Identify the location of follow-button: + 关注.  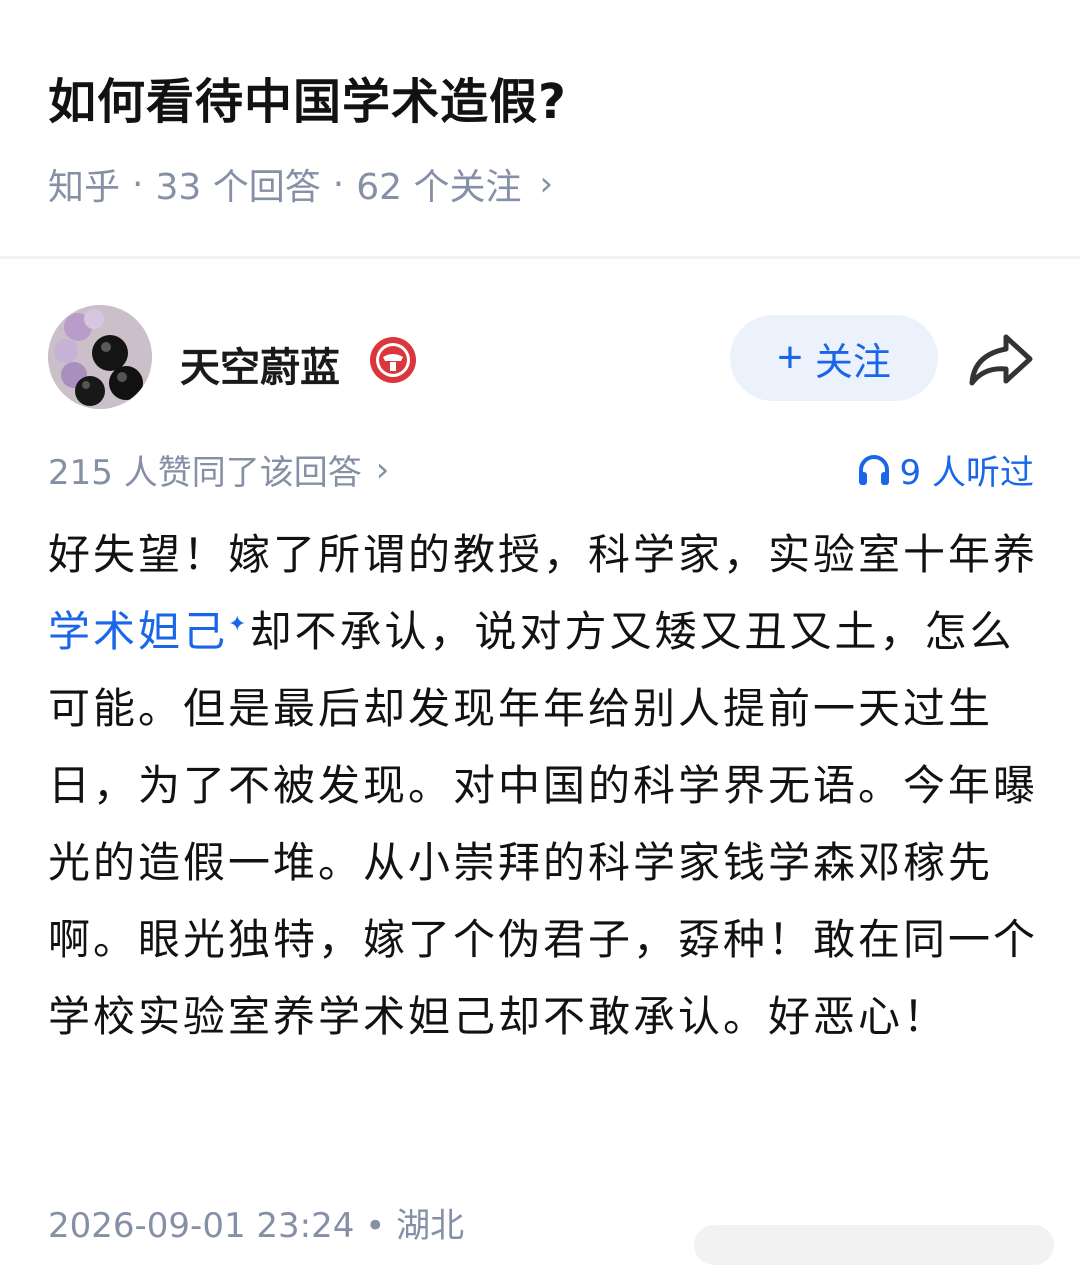
(834, 358).